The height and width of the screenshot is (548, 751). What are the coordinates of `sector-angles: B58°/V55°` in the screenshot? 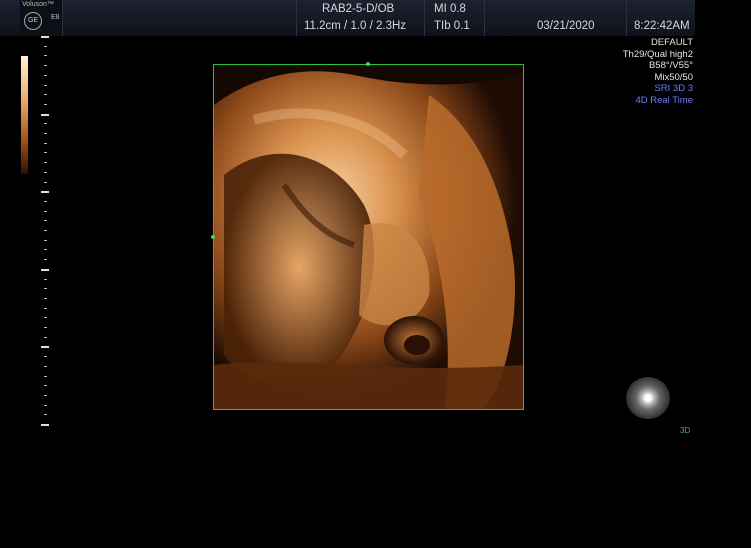 It's located at (670, 65).